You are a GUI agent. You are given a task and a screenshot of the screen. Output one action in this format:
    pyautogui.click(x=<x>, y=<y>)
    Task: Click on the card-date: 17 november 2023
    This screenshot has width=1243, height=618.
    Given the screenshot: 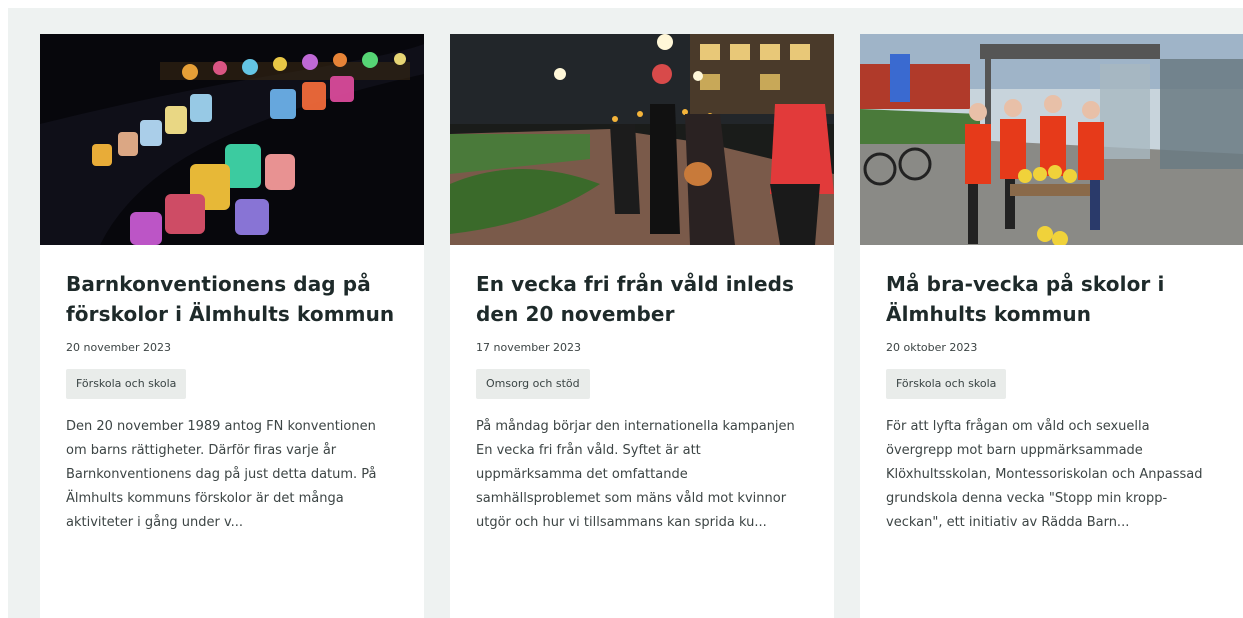 What is the action you would take?
    pyautogui.click(x=528, y=347)
    